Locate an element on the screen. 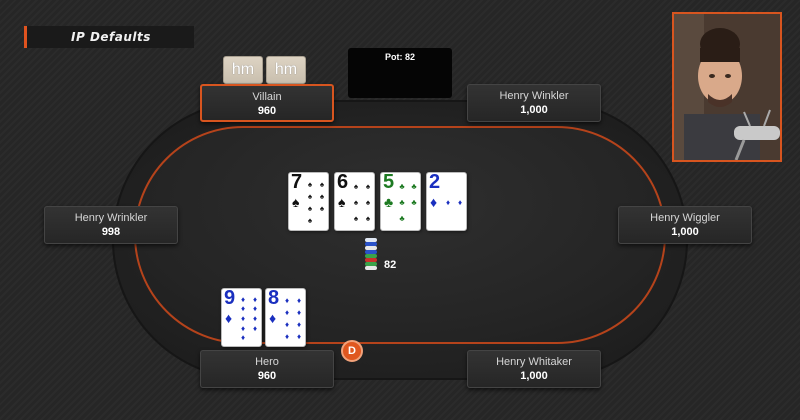 The image size is (800, 420). pot-chip-stack-icon is located at coordinates (371, 254).